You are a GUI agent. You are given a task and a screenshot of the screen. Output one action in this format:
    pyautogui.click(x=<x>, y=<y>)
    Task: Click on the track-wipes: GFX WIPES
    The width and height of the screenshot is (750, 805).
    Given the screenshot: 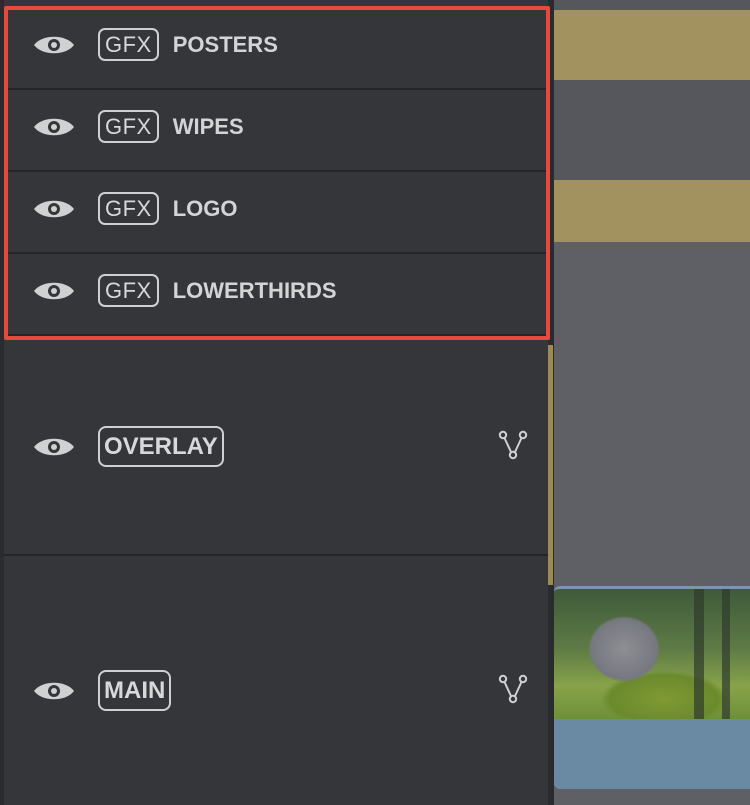 What is the action you would take?
    pyautogui.click(x=276, y=131)
    